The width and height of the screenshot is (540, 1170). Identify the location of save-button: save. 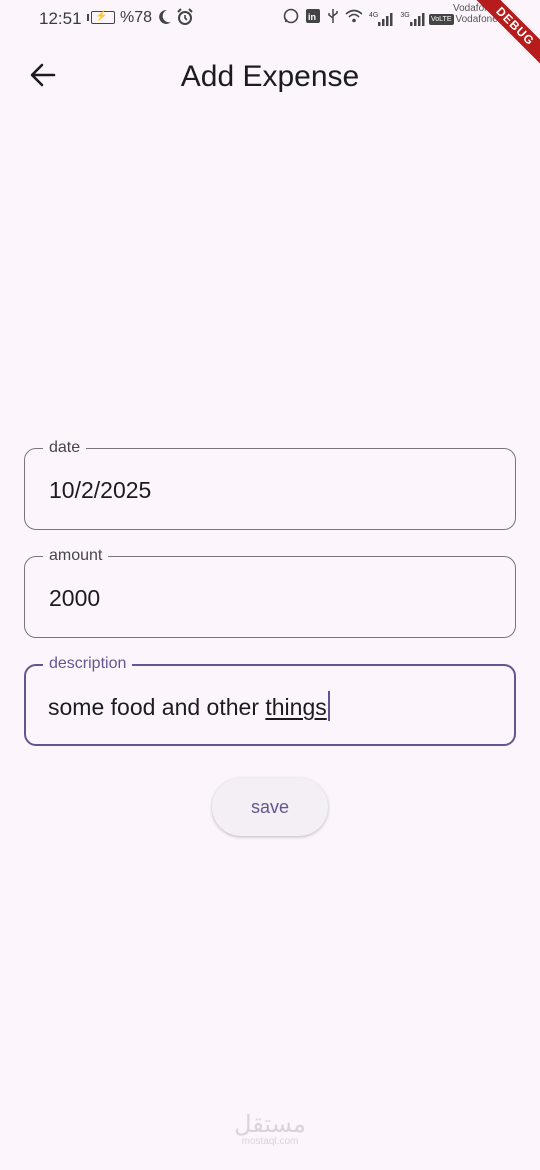
(270, 807).